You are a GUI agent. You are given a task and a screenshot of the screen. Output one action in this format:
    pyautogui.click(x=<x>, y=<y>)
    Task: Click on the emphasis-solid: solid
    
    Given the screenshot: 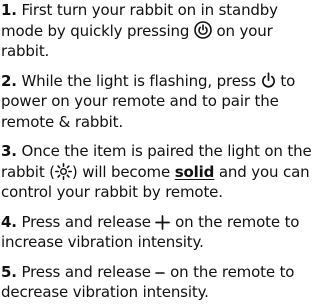 What is the action you would take?
    pyautogui.click(x=194, y=171)
    